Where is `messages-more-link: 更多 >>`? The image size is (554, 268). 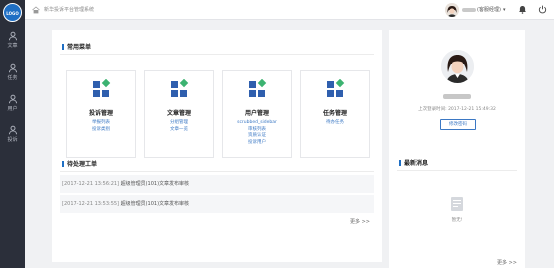
messages-more-link: 更多 >> is located at coordinates (507, 262).